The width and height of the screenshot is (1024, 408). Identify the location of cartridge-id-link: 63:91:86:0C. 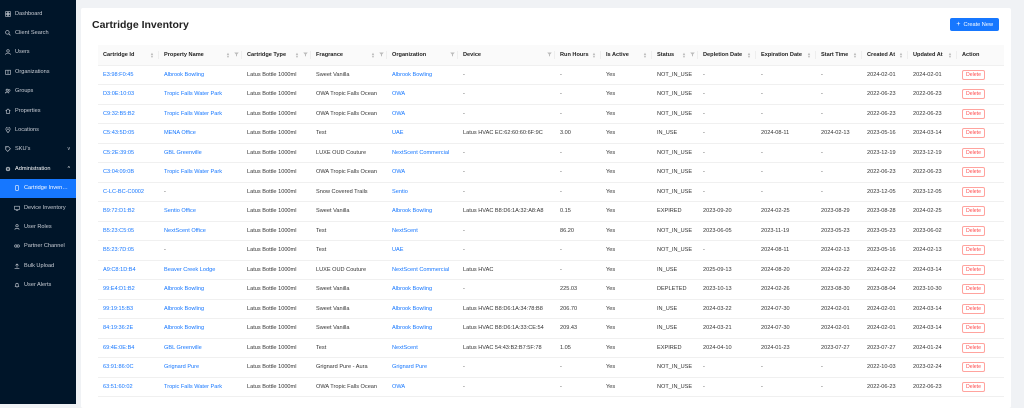
(128, 367).